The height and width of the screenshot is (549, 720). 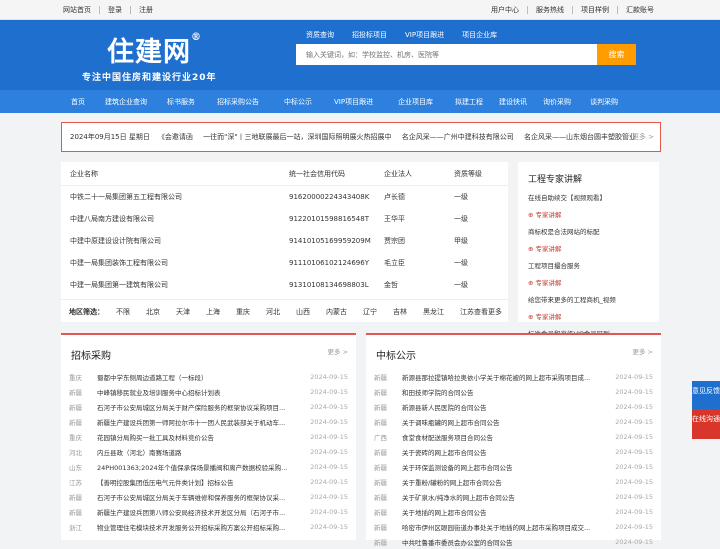 I want to click on nav-item: 建设快讯, so click(x=521, y=102).